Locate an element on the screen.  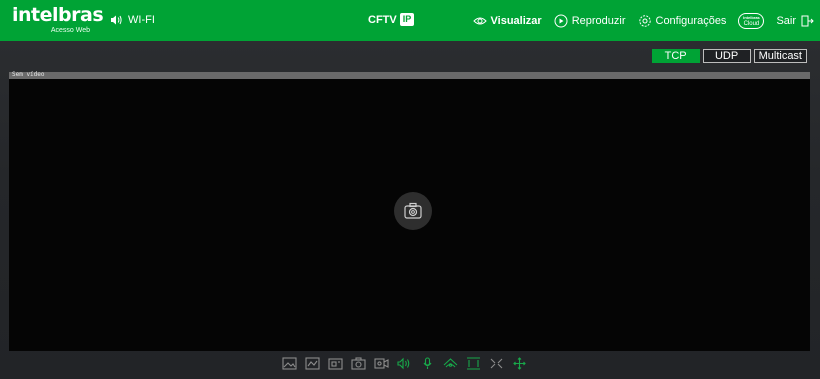
cloud-icon: Intelbras Cloud is located at coordinates (751, 20).